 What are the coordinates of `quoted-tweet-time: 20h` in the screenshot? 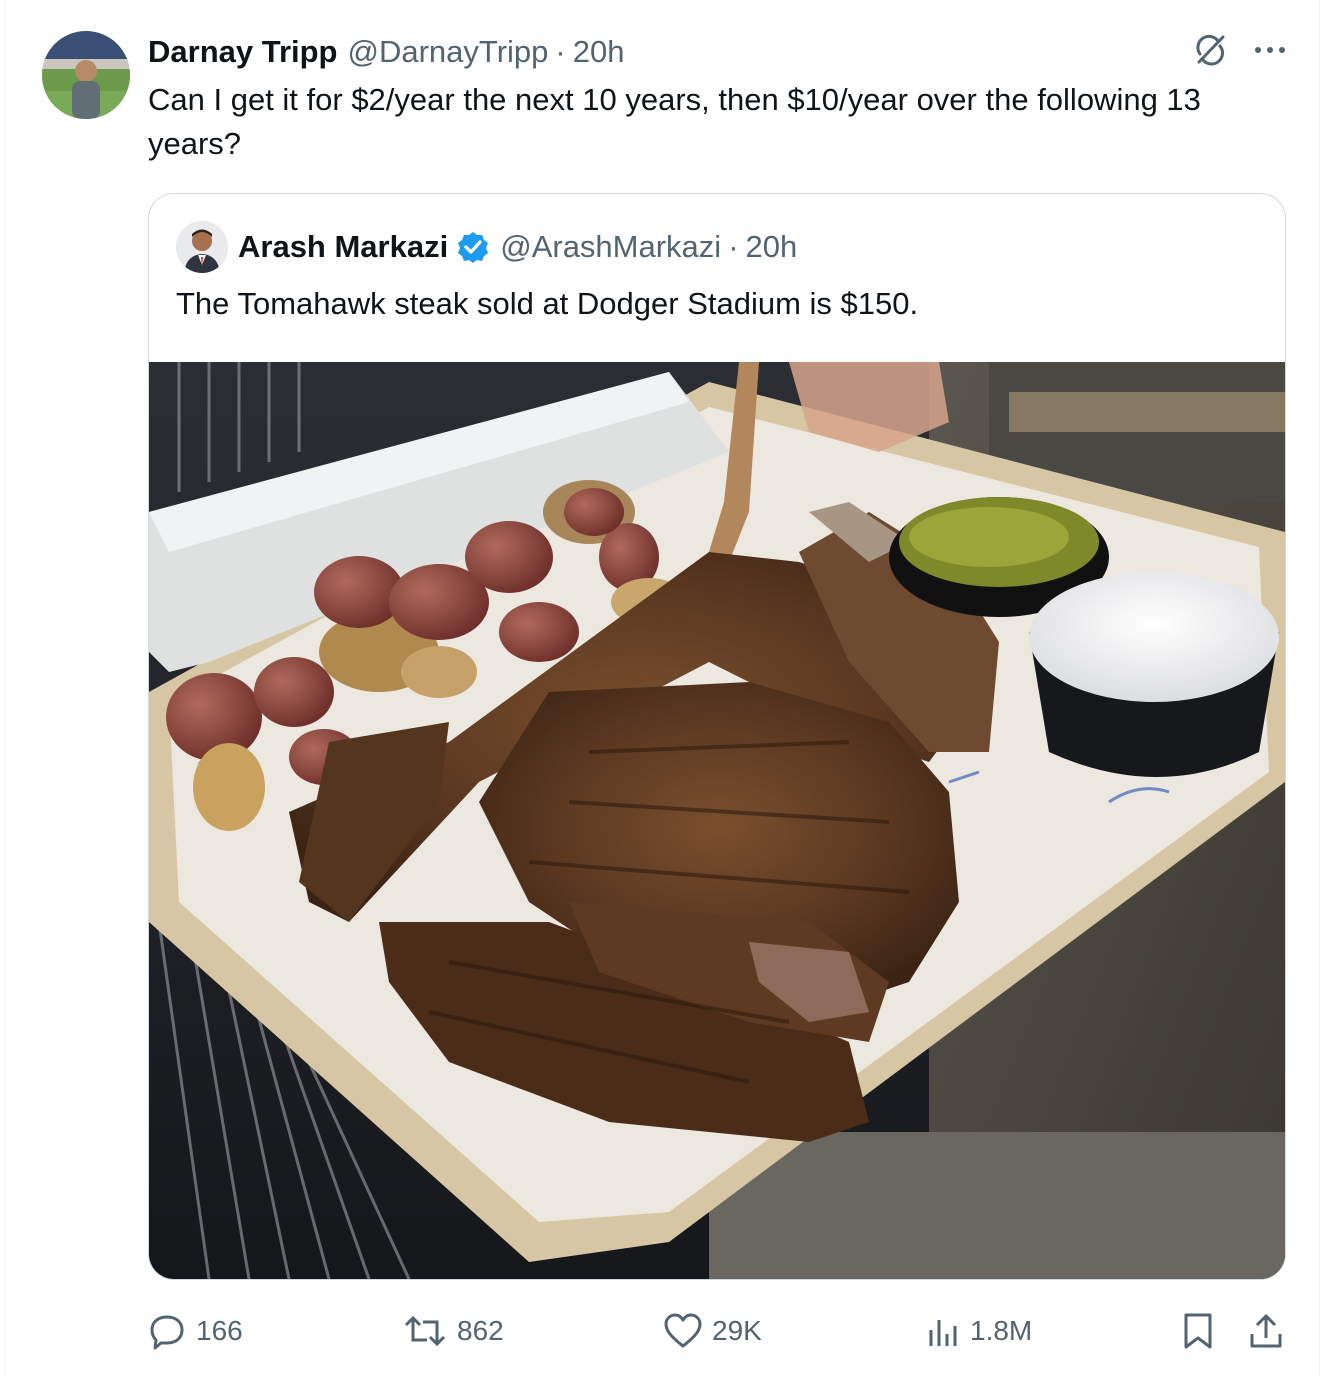 It's located at (772, 247).